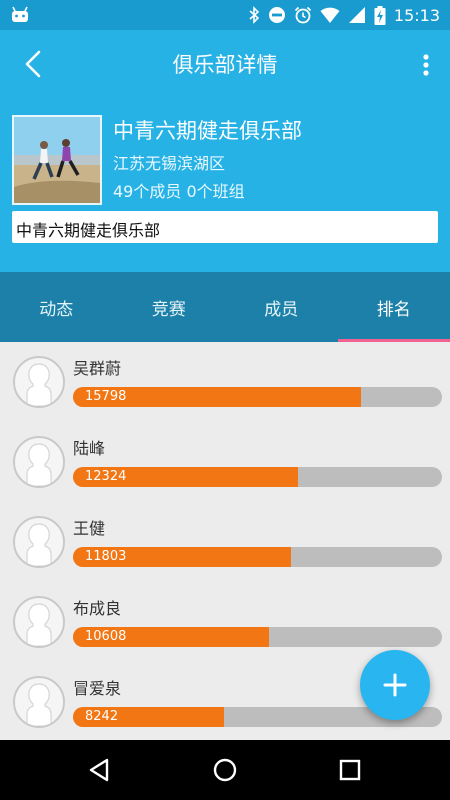 This screenshot has height=800, width=450. Describe the element at coordinates (225, 622) in the screenshot. I see `ranking-row: 布成良 10608` at that location.